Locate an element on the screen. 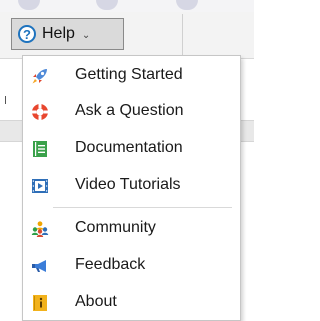 The height and width of the screenshot is (321, 320). menu-item-label: Getting Started is located at coordinates (129, 74).